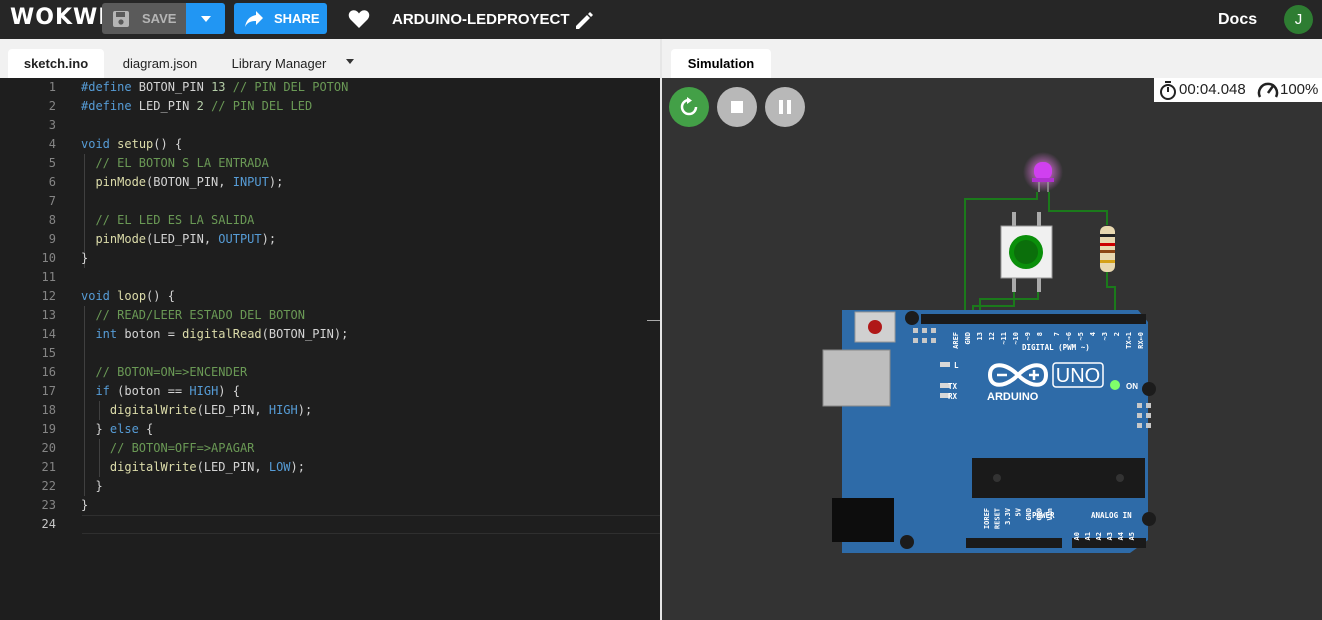 Image resolution: width=1322 pixels, height=620 pixels. I want to click on code-line: // READ/LEER ESTADO DEL BOTON, so click(193, 315).